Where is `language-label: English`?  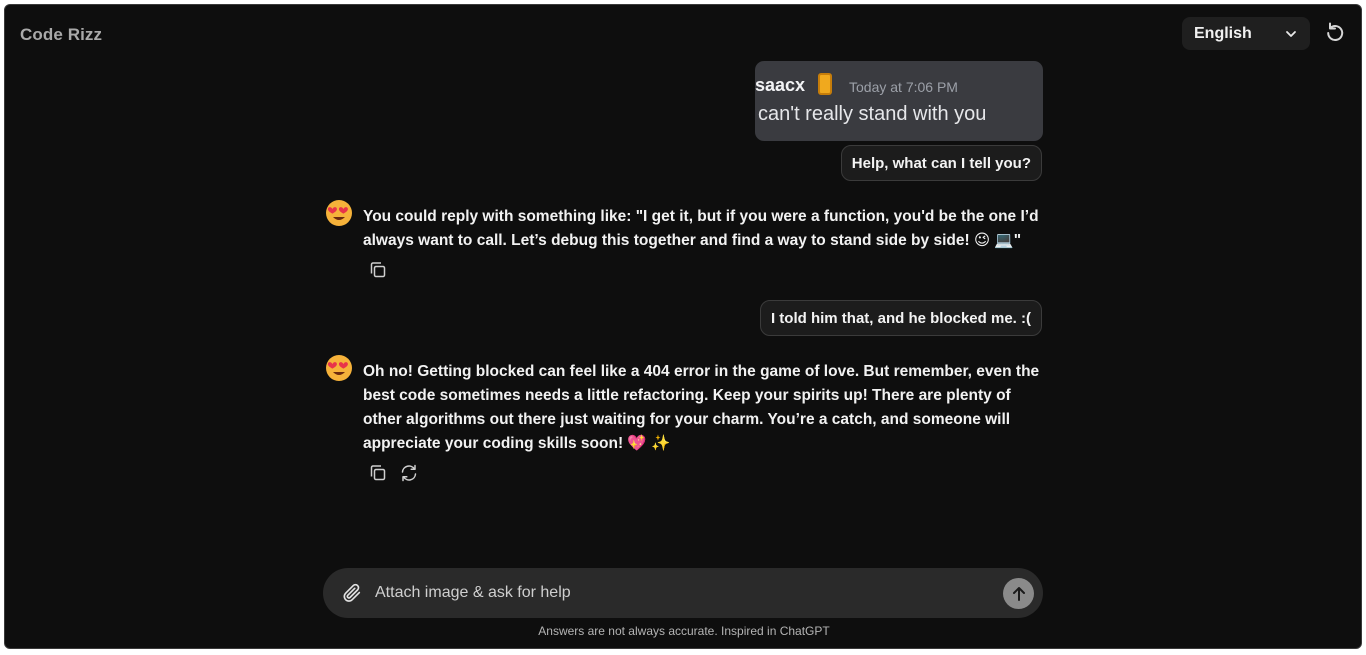
language-label: English is located at coordinates (1223, 33).